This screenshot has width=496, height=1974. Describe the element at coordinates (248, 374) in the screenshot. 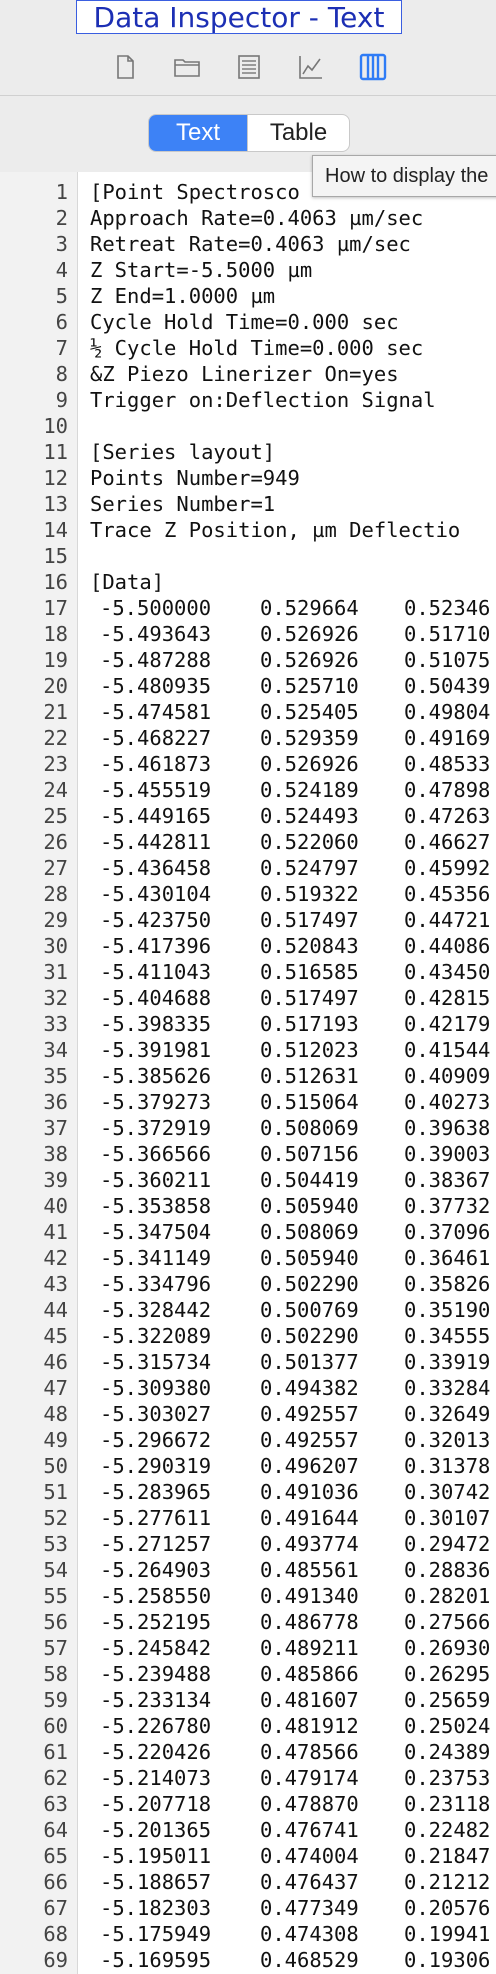

I see `text-line: 8 &Z Piezo Linerizer On=yes` at that location.